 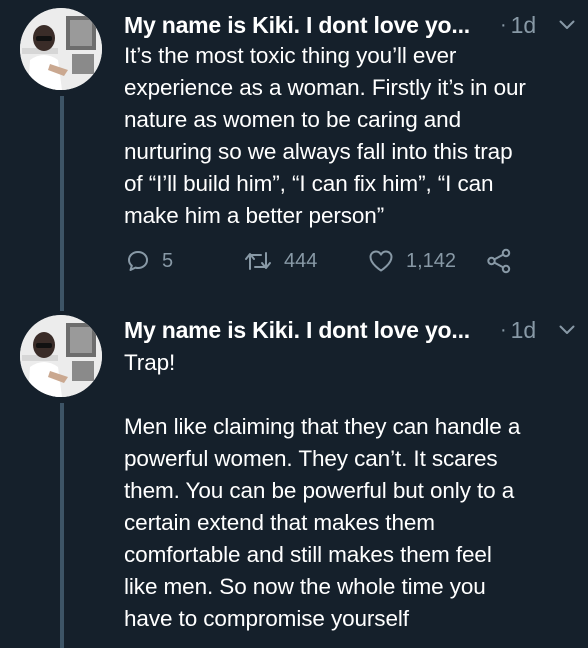 What do you see at coordinates (301, 260) in the screenshot?
I see `retweet-count: 444` at bounding box center [301, 260].